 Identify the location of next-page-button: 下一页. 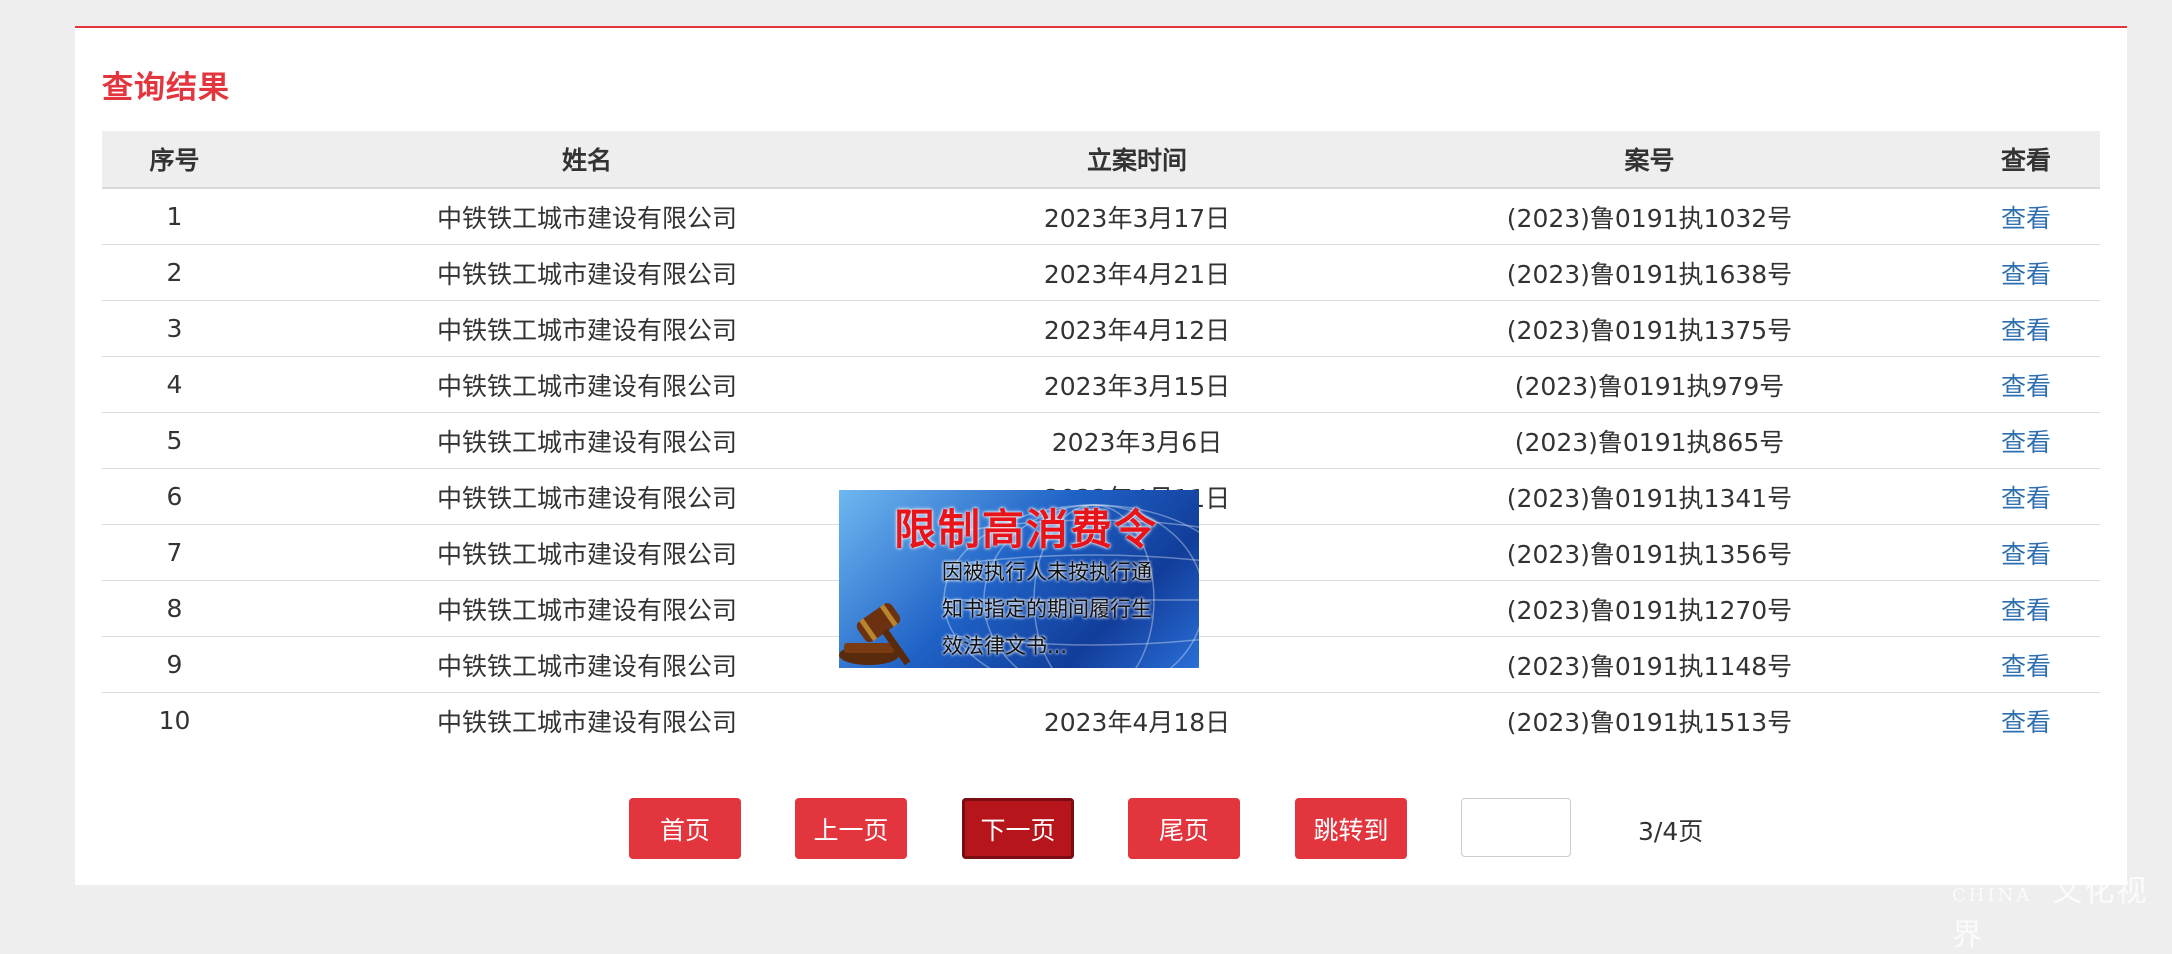
(1018, 828).